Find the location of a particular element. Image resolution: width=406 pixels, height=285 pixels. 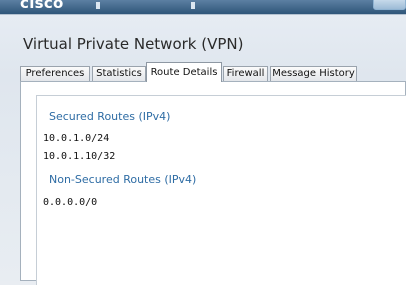

non-secured-route-item: 0.0.0.0/0 is located at coordinates (70, 202).